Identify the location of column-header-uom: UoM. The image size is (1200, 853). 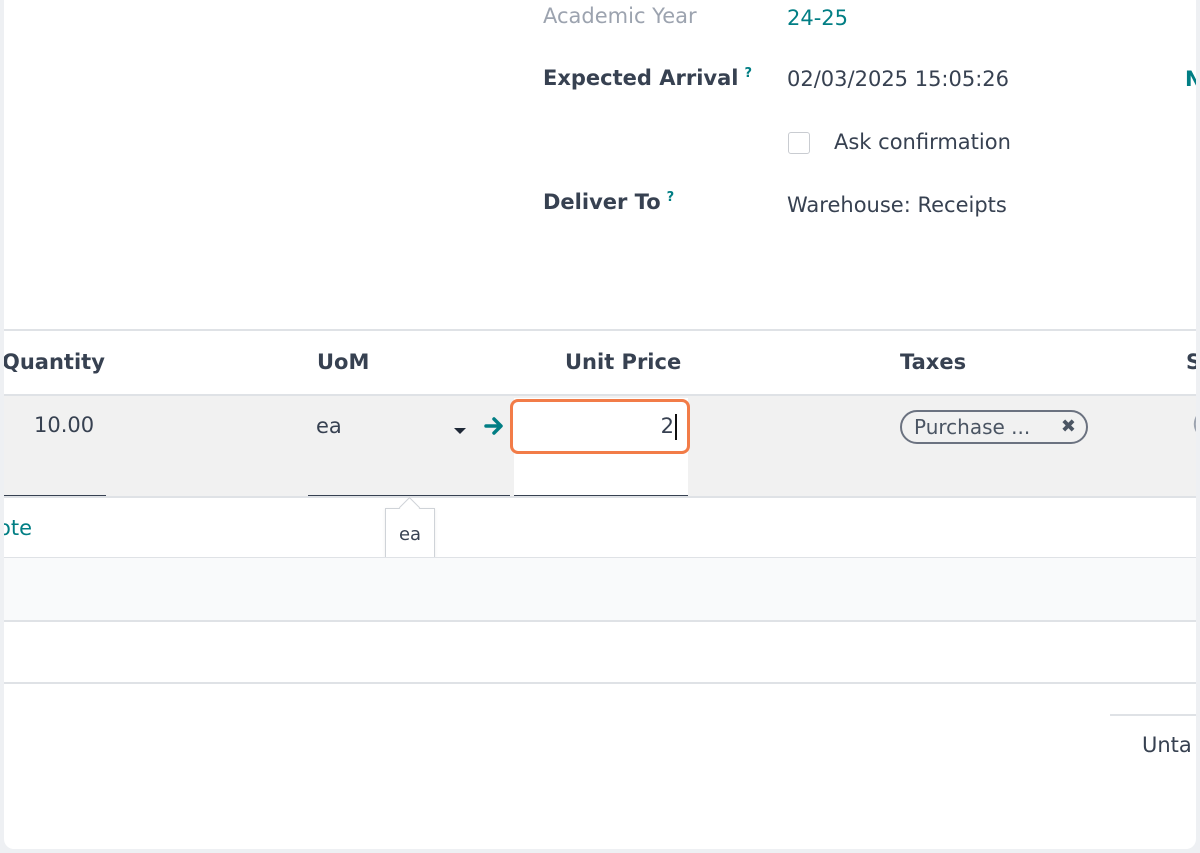
(343, 362).